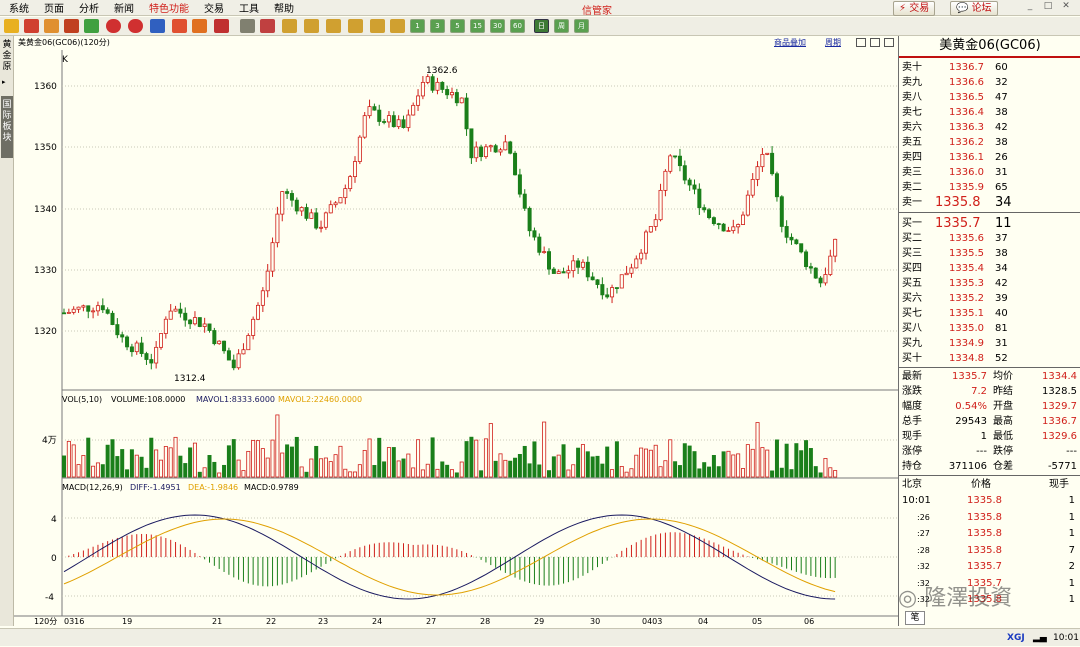 This screenshot has width=1080, height=647. What do you see at coordinates (912, 358) in the screenshot?
I see `bid-label: 买十` at bounding box center [912, 358].